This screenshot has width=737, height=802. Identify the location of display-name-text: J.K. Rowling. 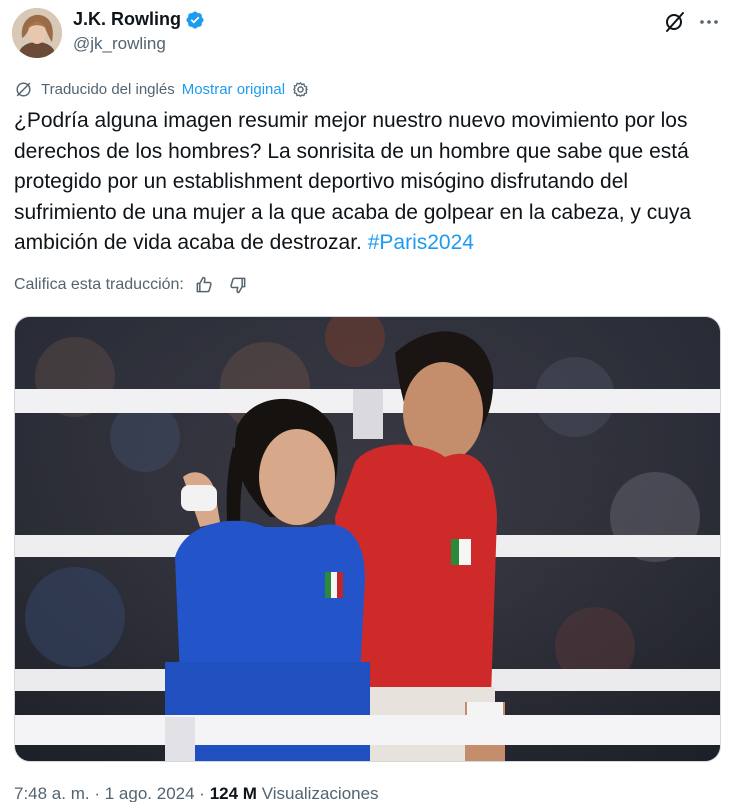
(127, 19).